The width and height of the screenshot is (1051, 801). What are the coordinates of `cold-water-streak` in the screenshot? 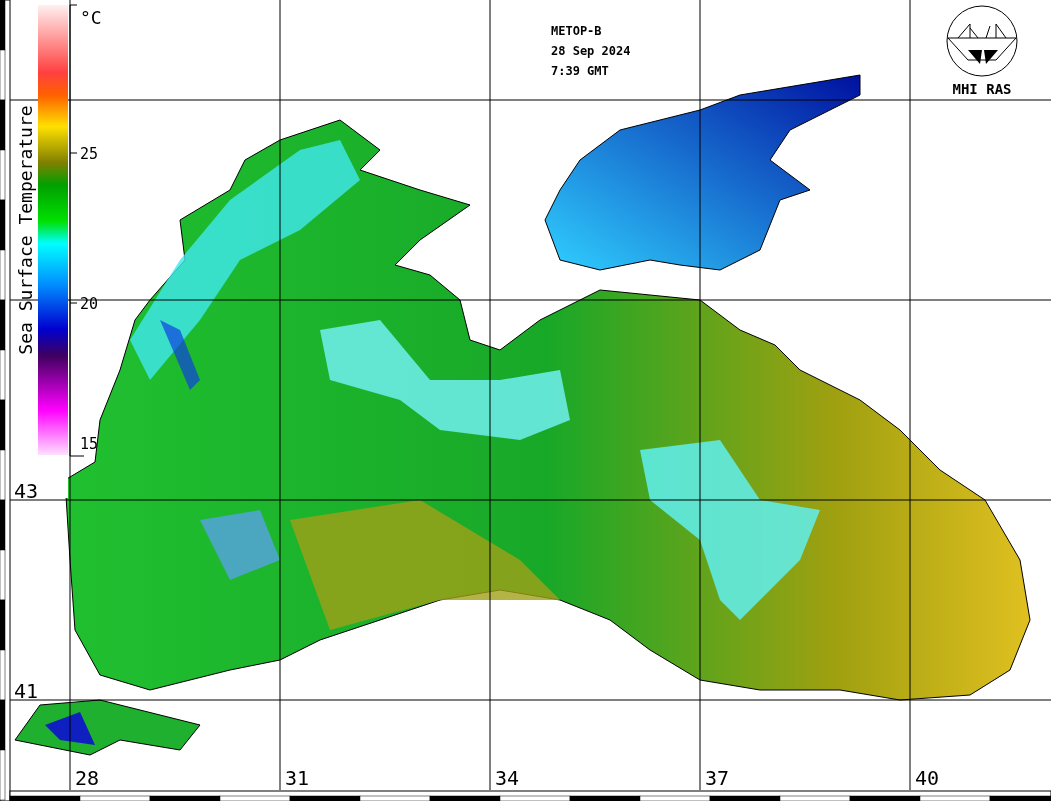 It's located at (180, 355).